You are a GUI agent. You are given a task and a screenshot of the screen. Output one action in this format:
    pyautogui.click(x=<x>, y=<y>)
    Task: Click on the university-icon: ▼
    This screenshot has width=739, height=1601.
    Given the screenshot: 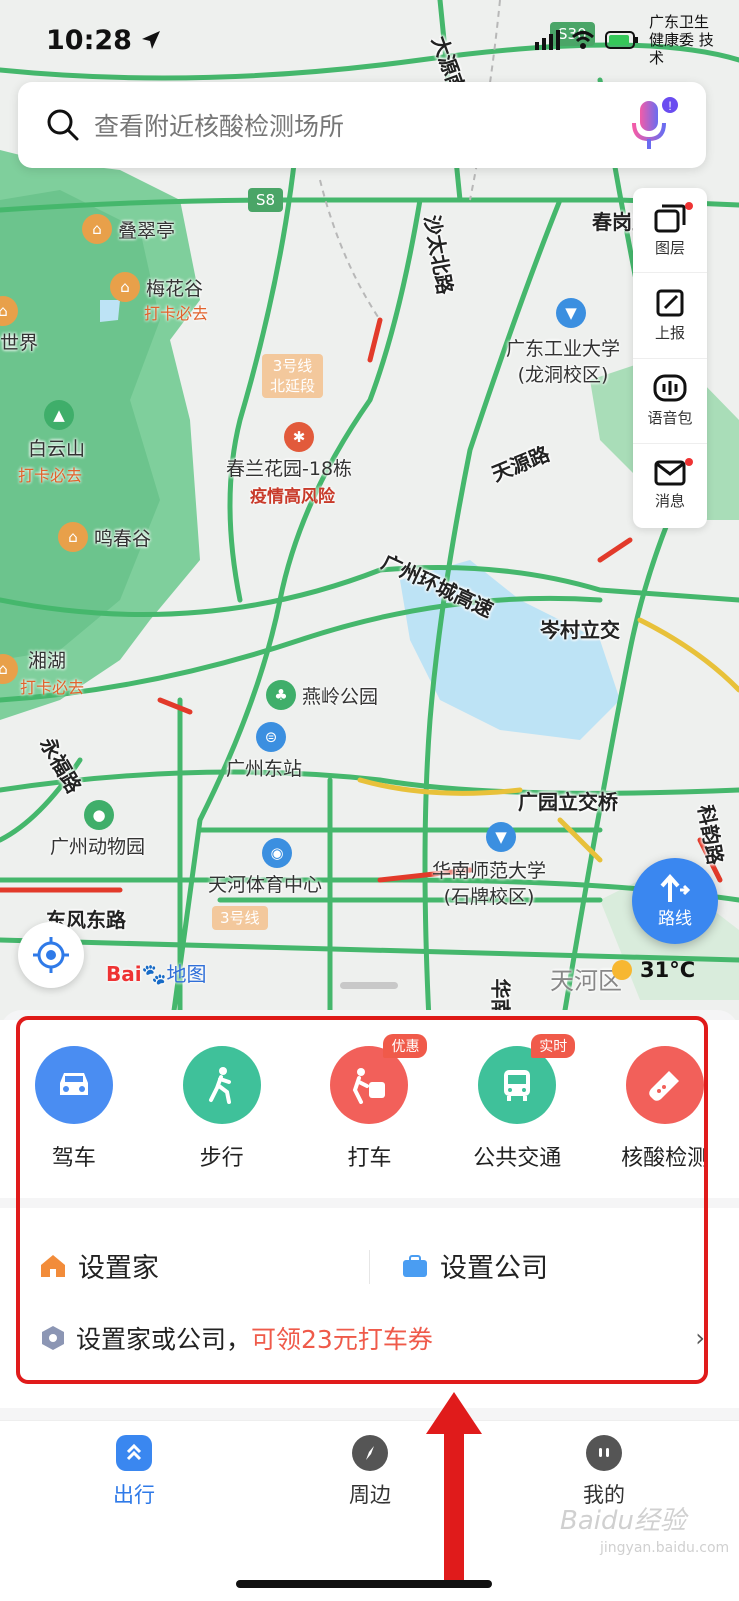 What is the action you would take?
    pyautogui.click(x=571, y=313)
    